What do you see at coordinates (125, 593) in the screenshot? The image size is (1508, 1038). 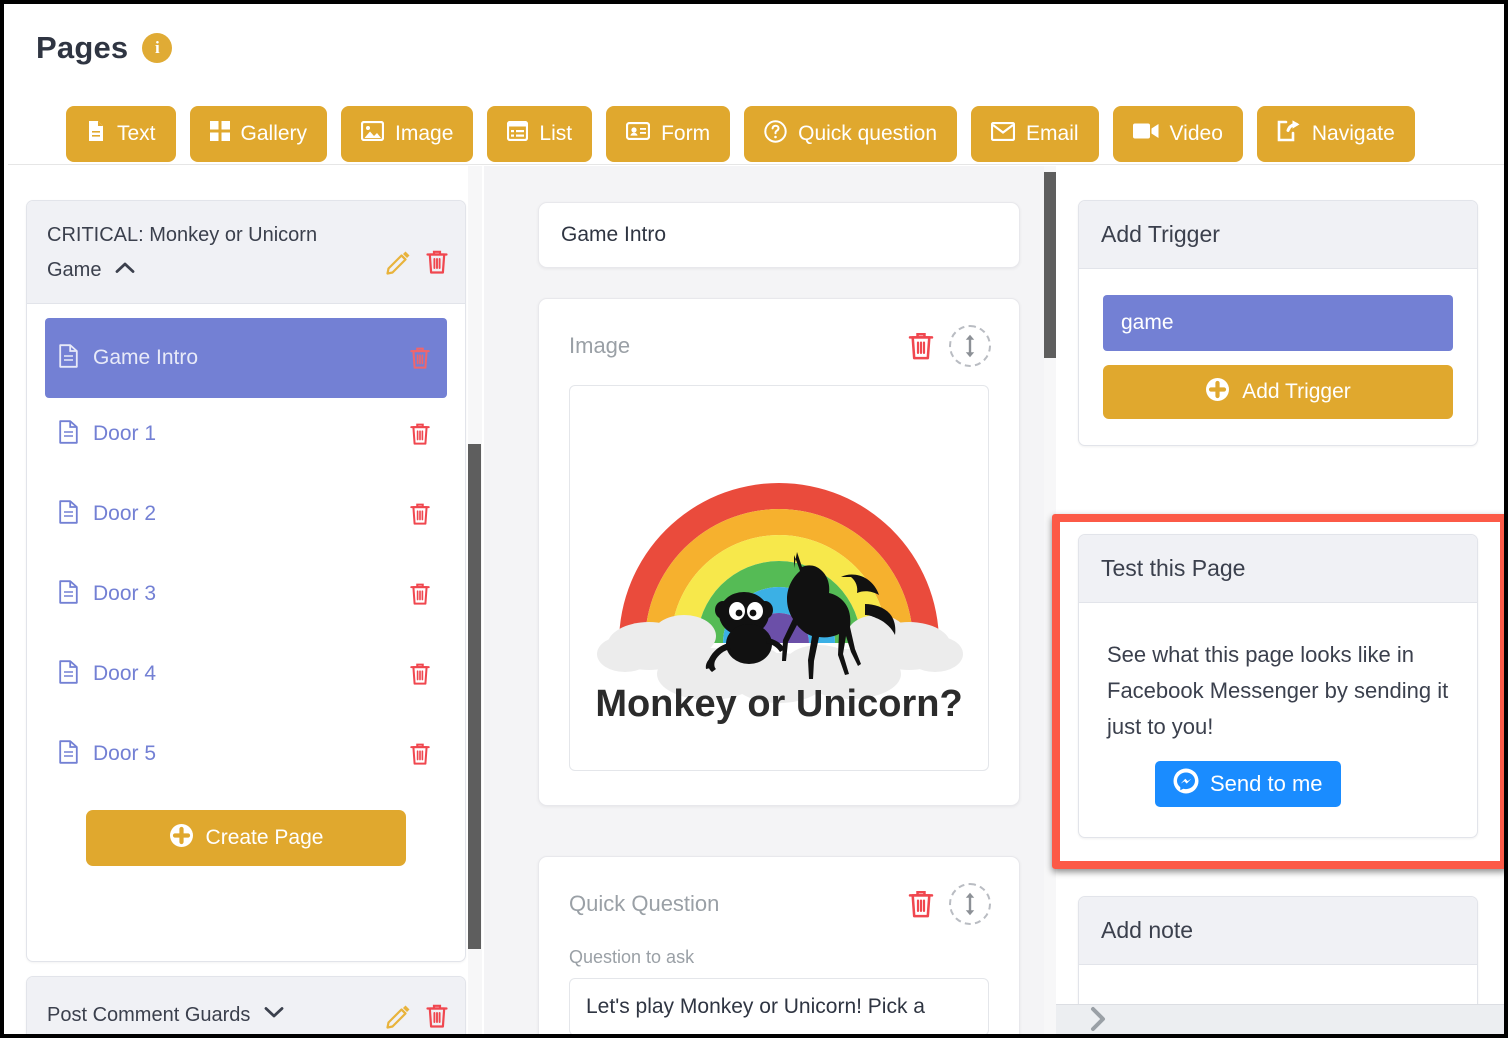 I see `page-list-item-label: Door 3` at bounding box center [125, 593].